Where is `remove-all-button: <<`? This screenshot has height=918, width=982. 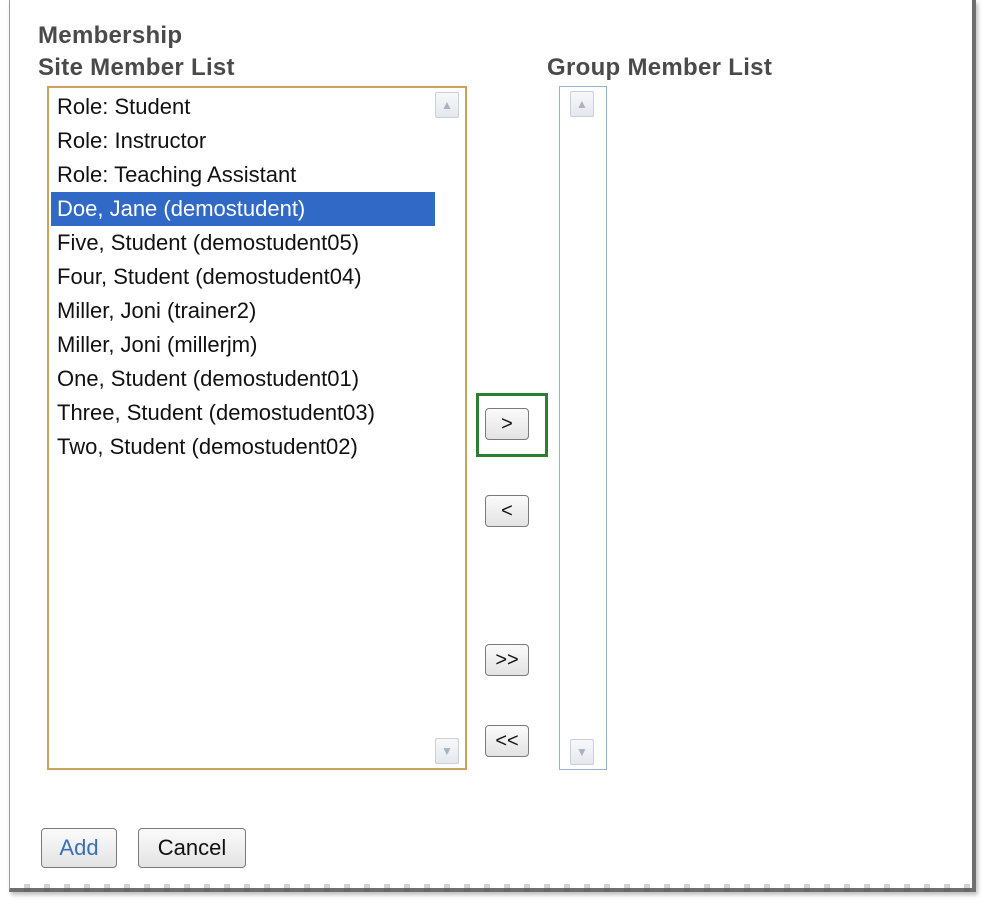 remove-all-button: << is located at coordinates (507, 741).